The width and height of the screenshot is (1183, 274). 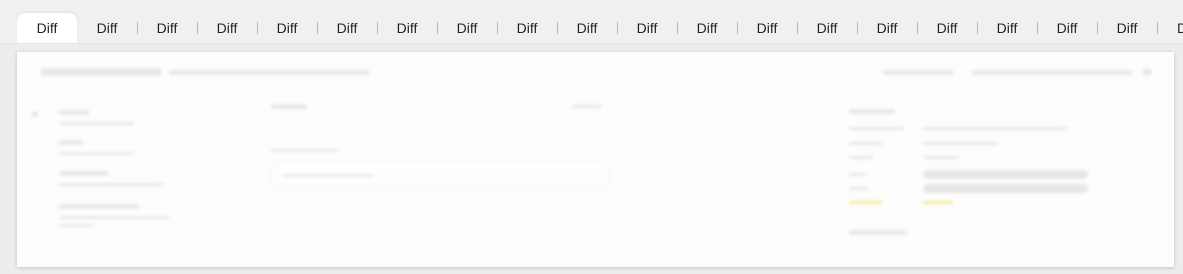 What do you see at coordinates (827, 28) in the screenshot?
I see `tab-diff-14: Diff` at bounding box center [827, 28].